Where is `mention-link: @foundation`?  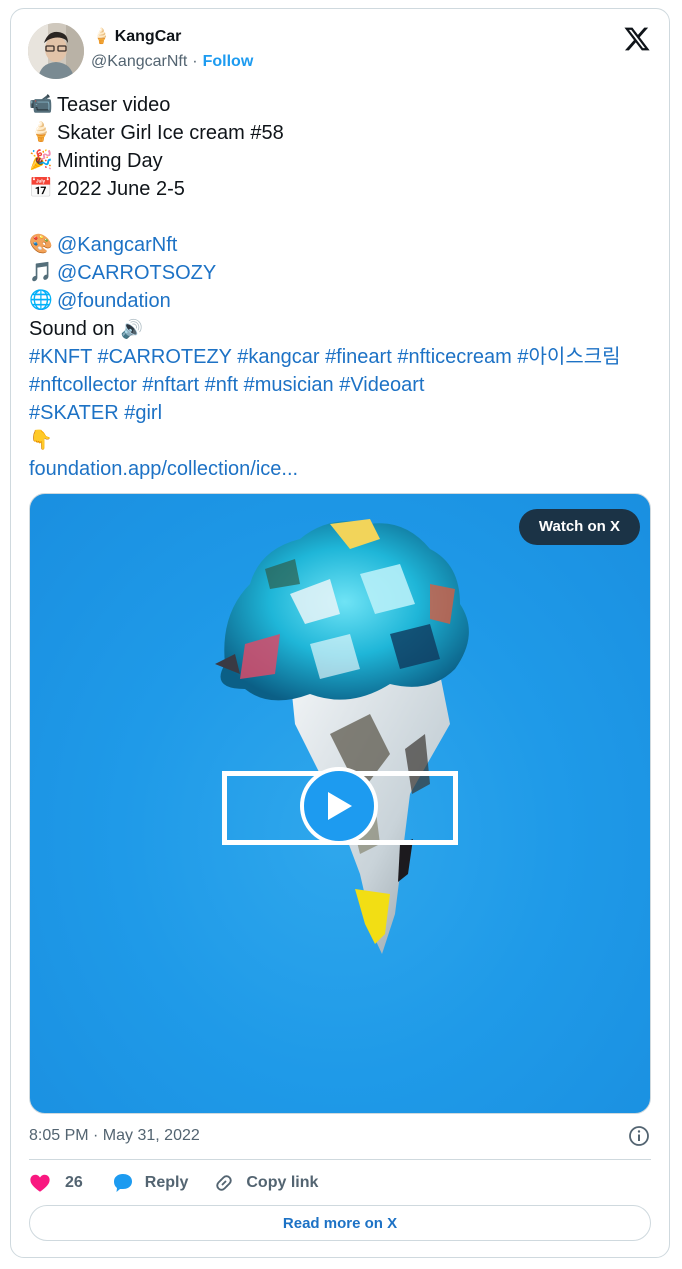 mention-link: @foundation is located at coordinates (114, 301).